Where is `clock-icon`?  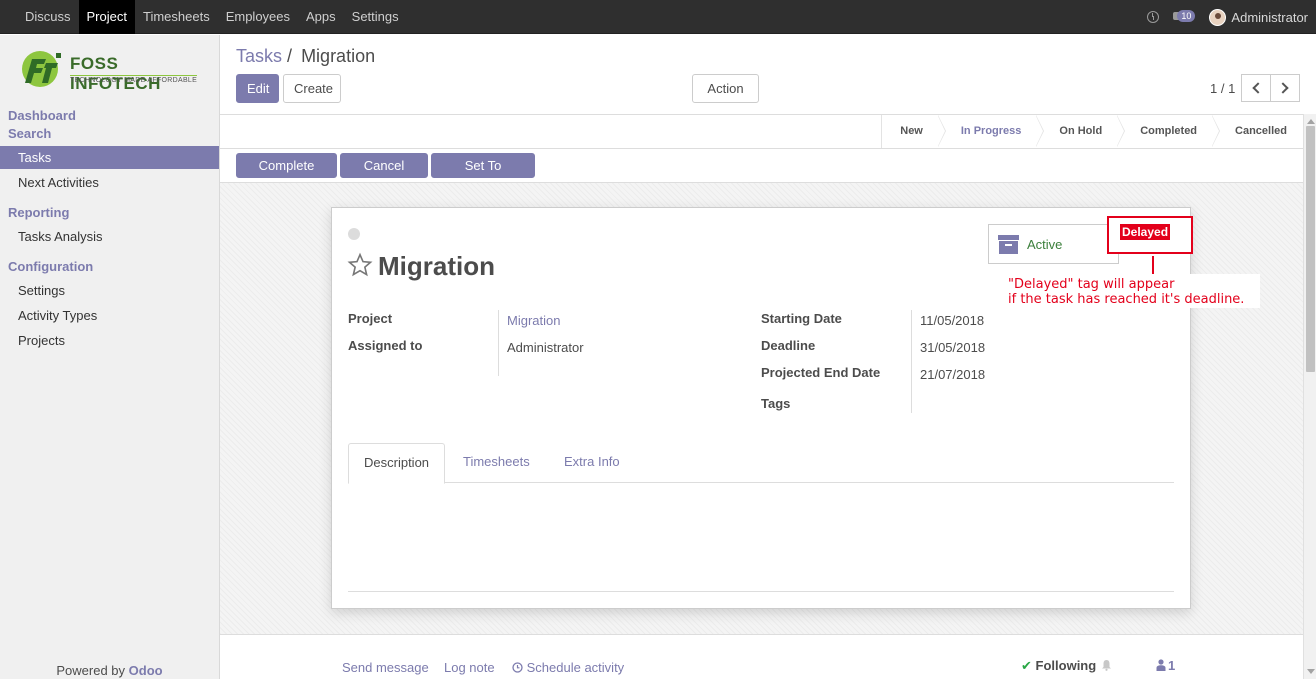
clock-icon is located at coordinates (517, 667).